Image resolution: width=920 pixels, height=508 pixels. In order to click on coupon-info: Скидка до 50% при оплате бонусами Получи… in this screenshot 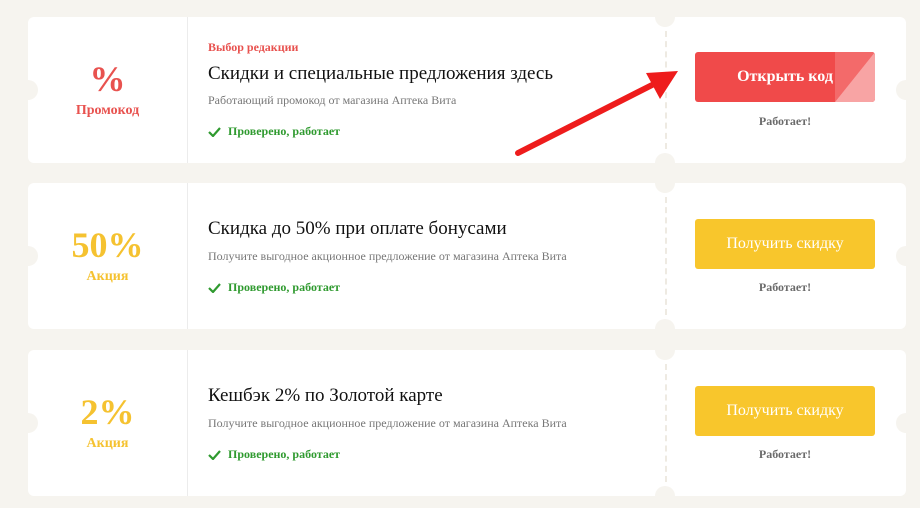, I will do `click(428, 256)`.